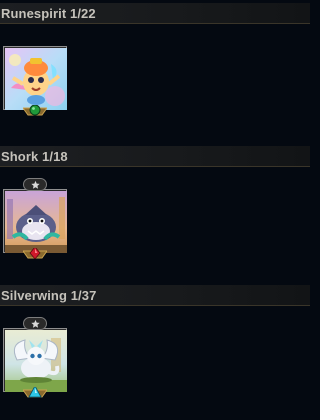  Describe the element at coordinates (155, 13) in the screenshot. I see `section-header: Runespirit 1/22` at that location.